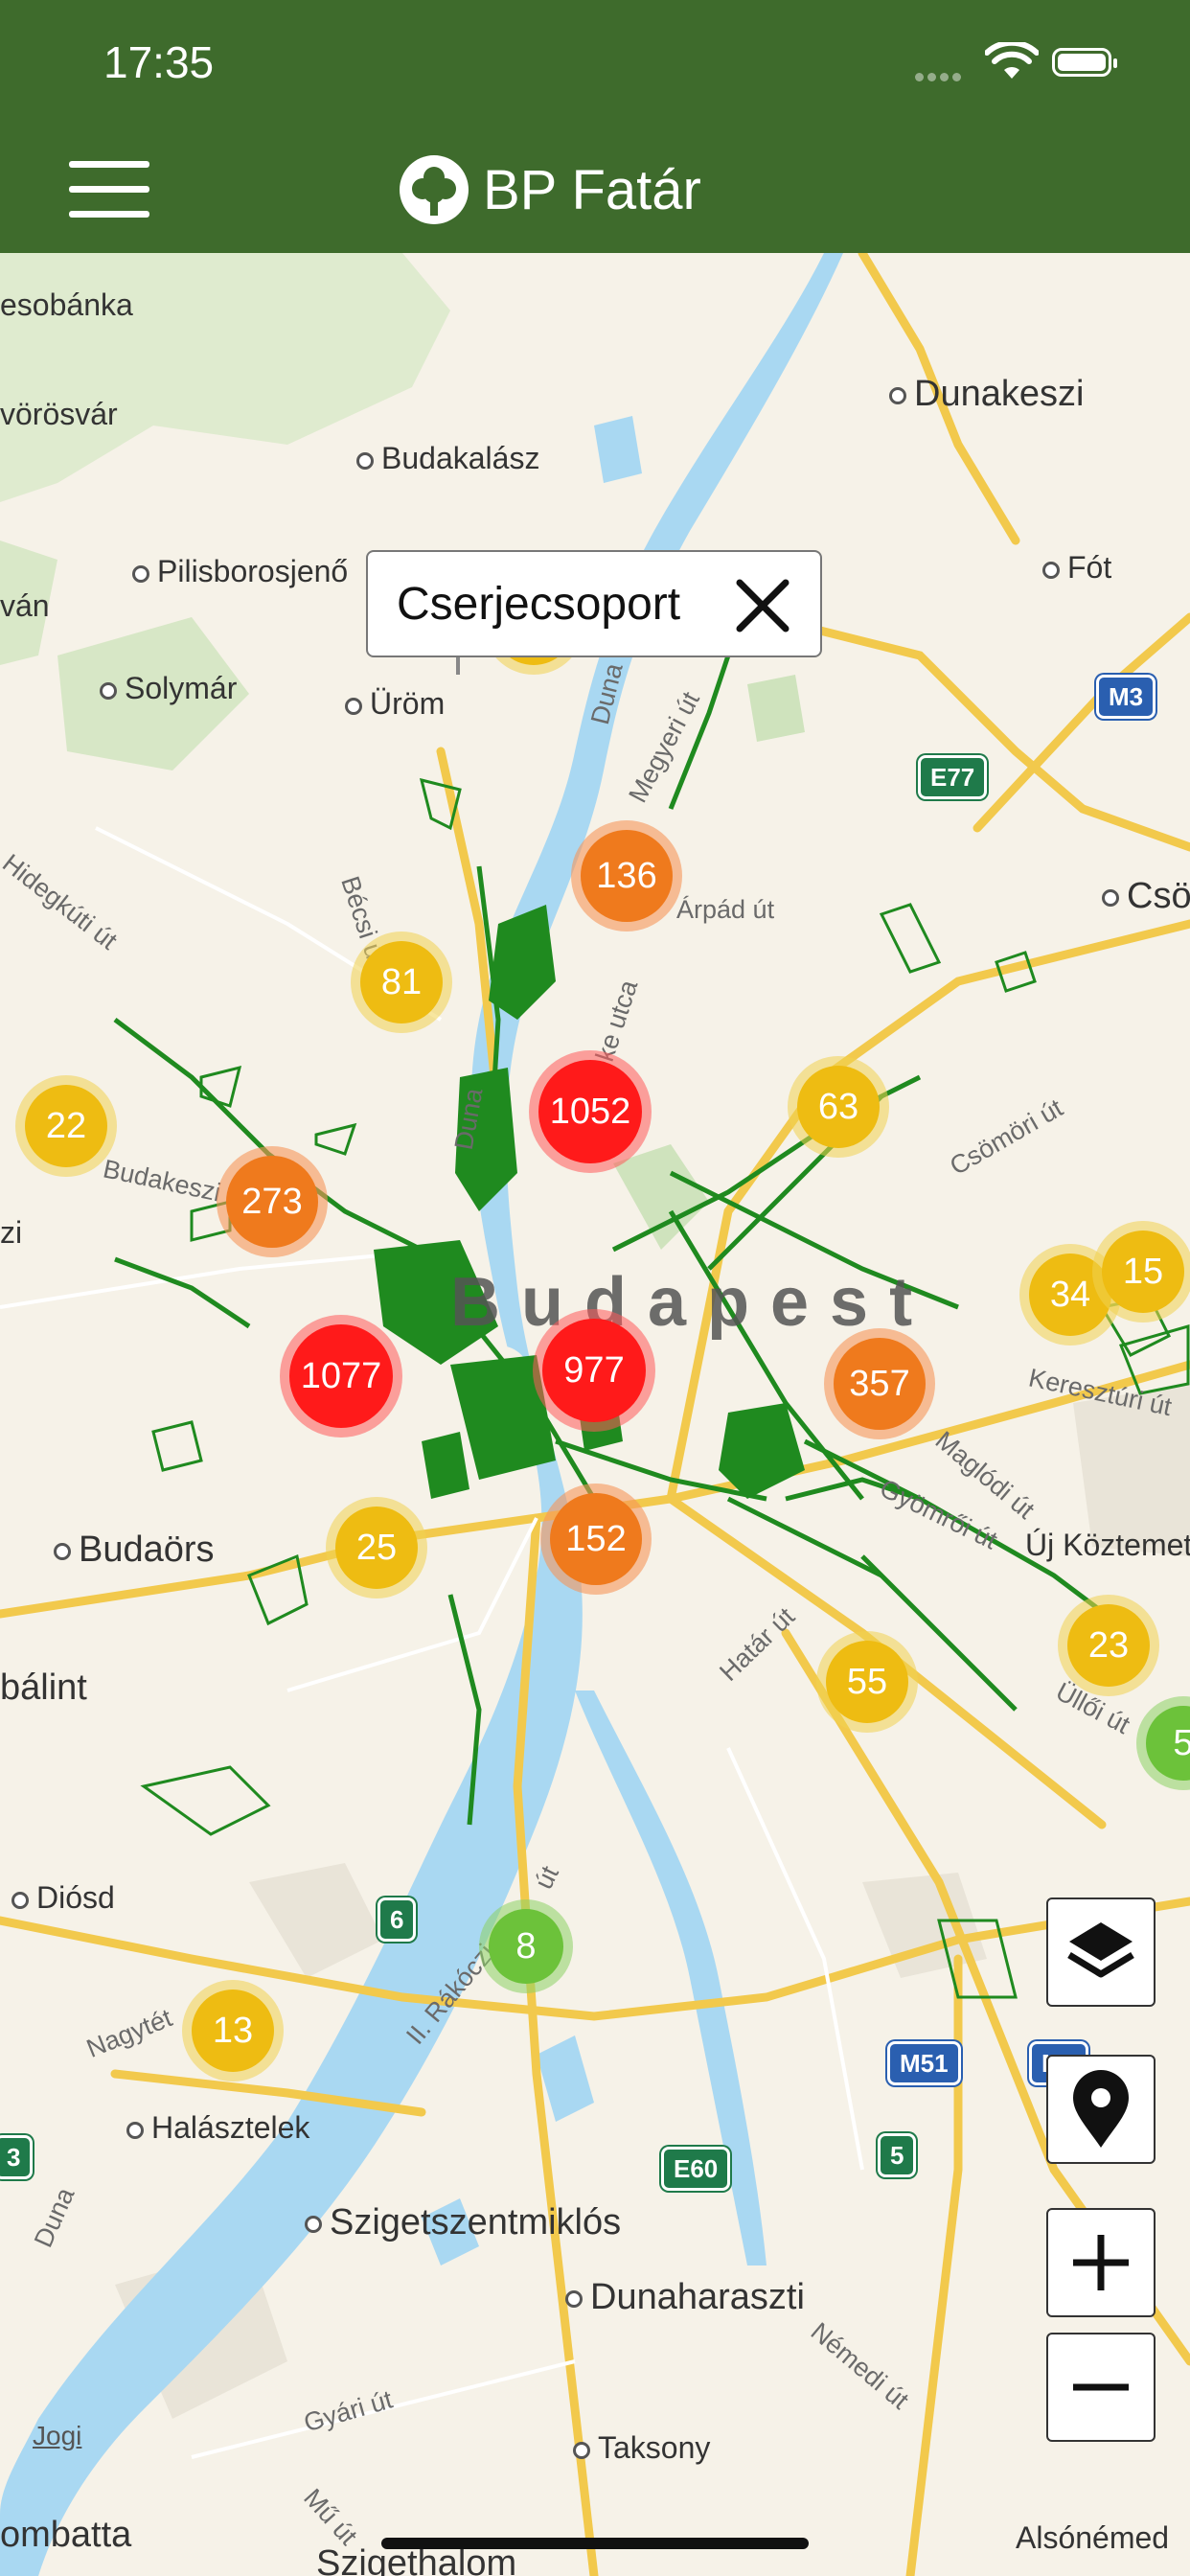 This screenshot has width=1190, height=2576. Describe the element at coordinates (726, 909) in the screenshot. I see `road-label: Árpád út` at that location.